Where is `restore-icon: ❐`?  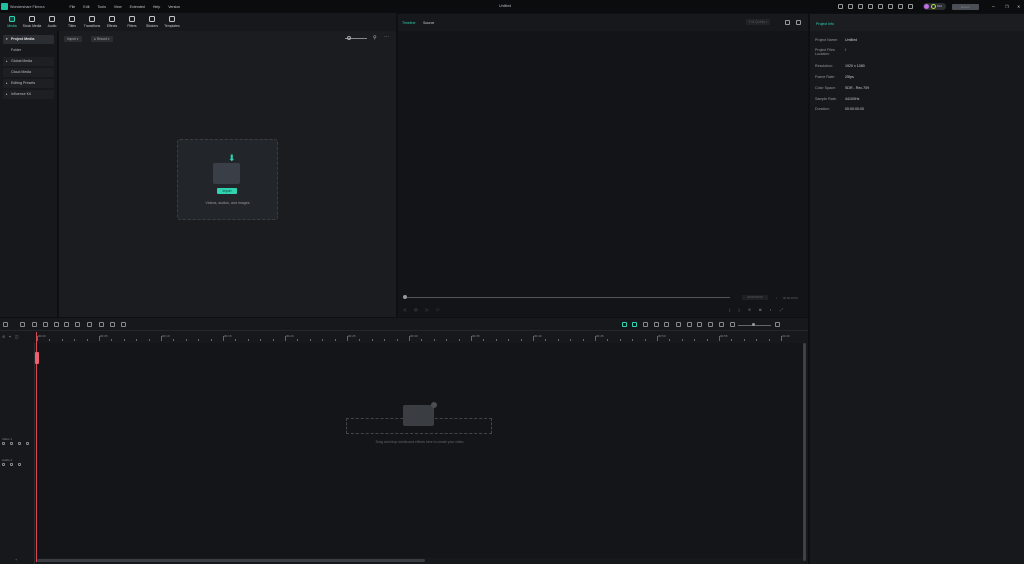 restore-icon: ❐ is located at coordinates (1007, 6).